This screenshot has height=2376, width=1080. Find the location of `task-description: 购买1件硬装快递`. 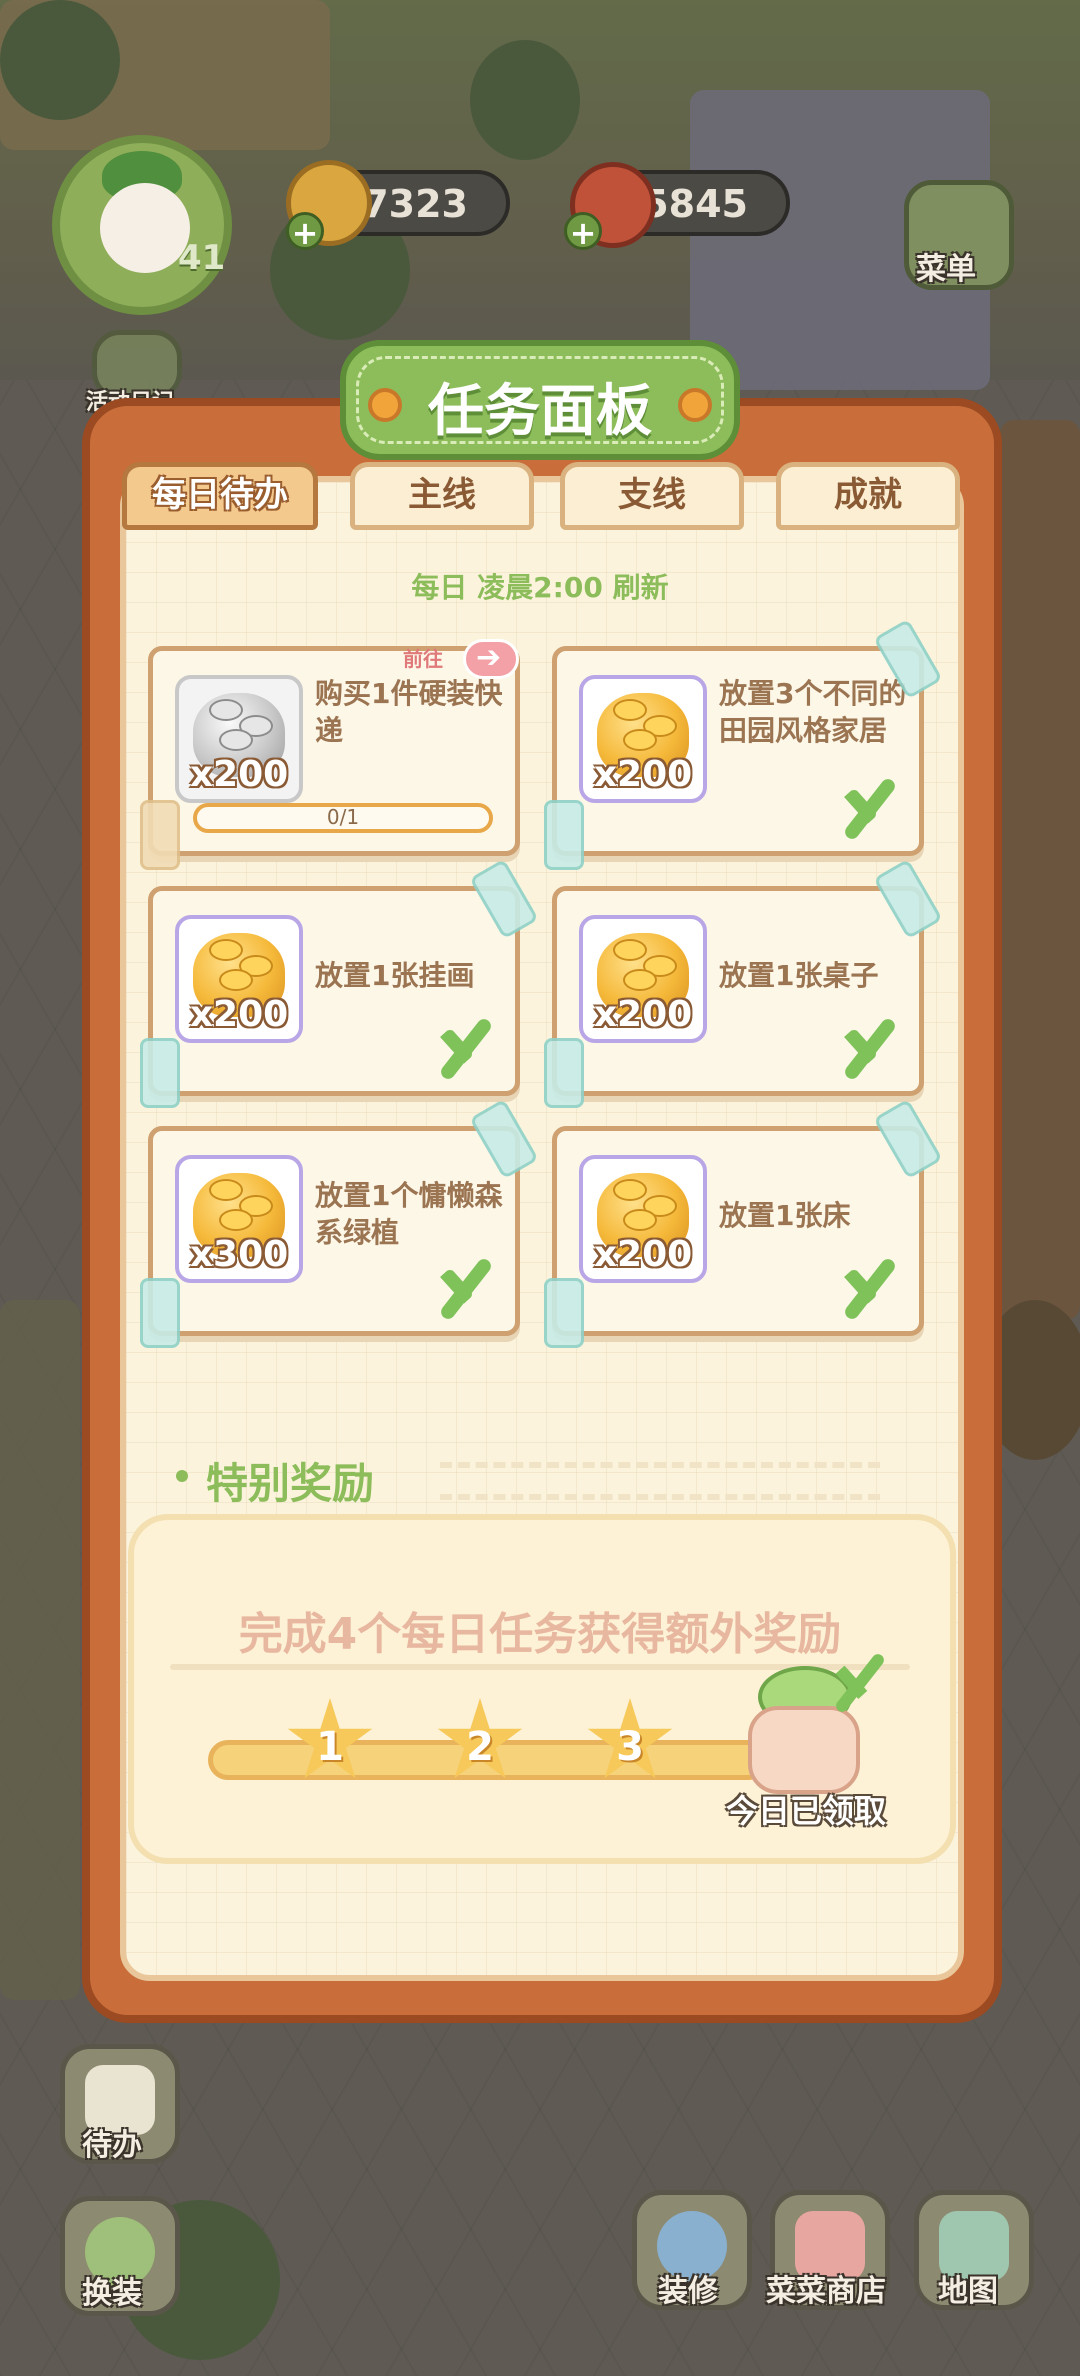

task-description: 购买1件硬装快递 is located at coordinates (409, 712).